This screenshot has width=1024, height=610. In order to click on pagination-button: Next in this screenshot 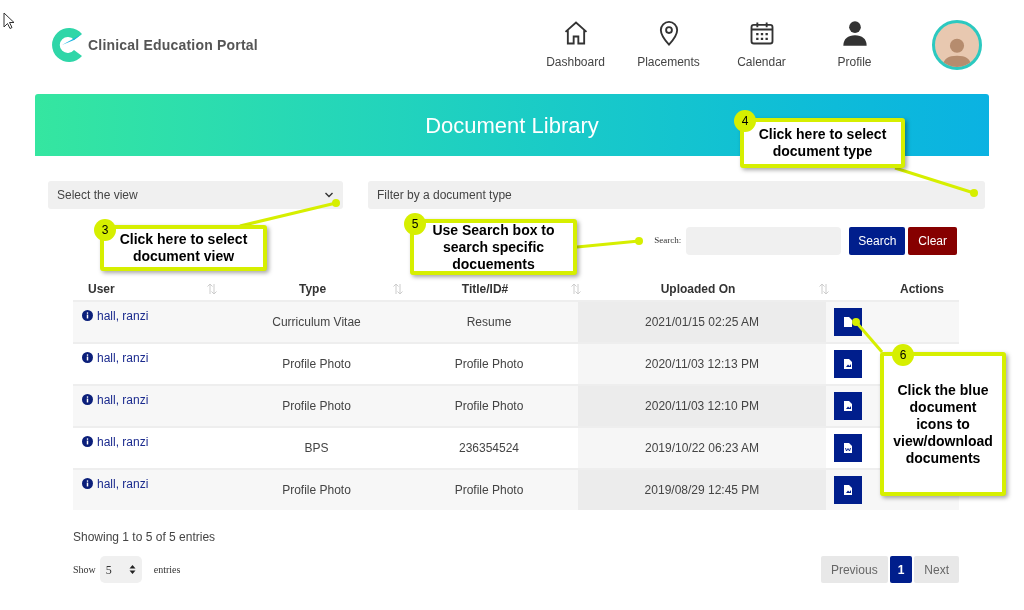, I will do `click(936, 569)`.